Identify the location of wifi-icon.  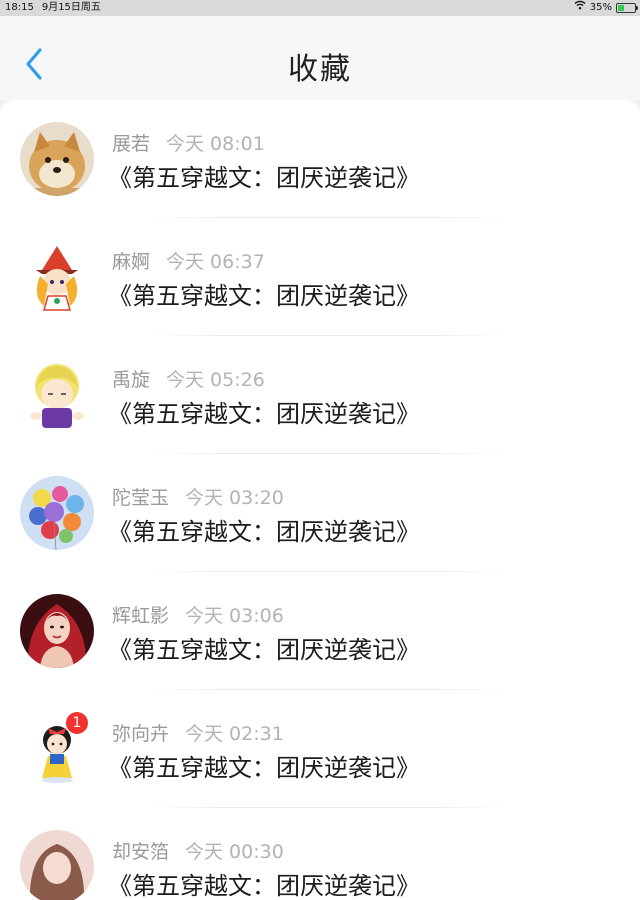
(580, 8).